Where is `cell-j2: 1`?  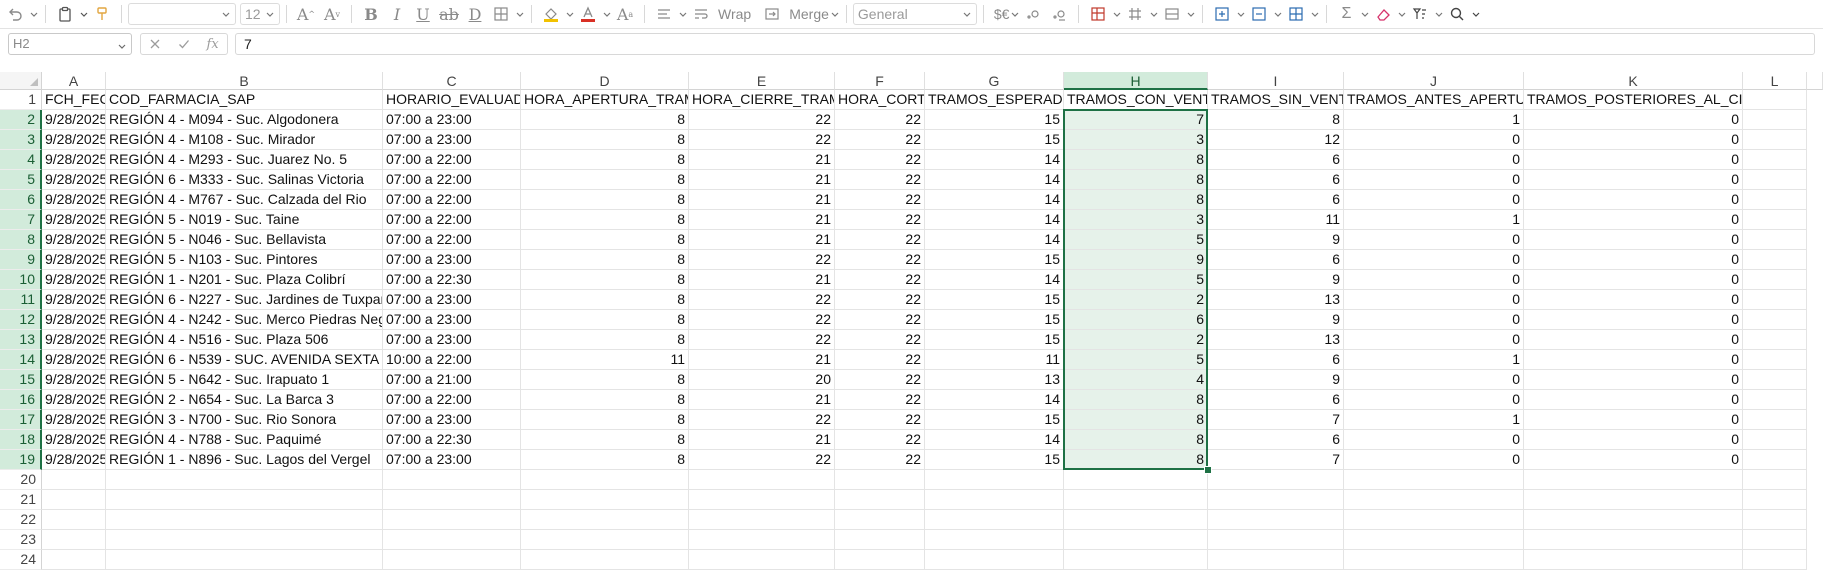
cell-j2: 1 is located at coordinates (1434, 120).